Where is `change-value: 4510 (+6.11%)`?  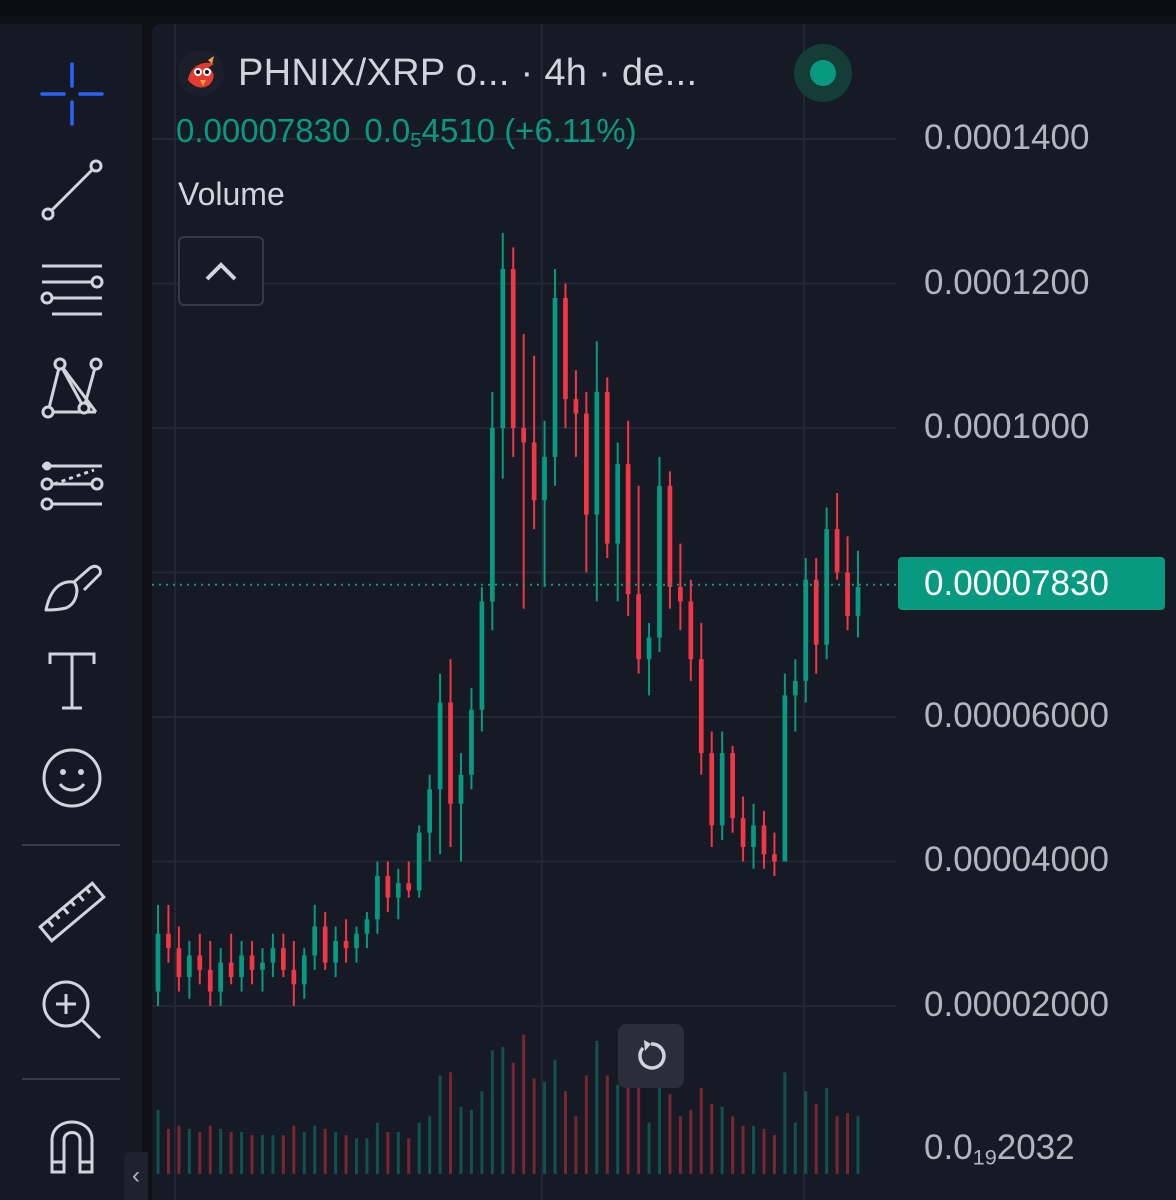
change-value: 4510 (+6.11%) is located at coordinates (529, 130).